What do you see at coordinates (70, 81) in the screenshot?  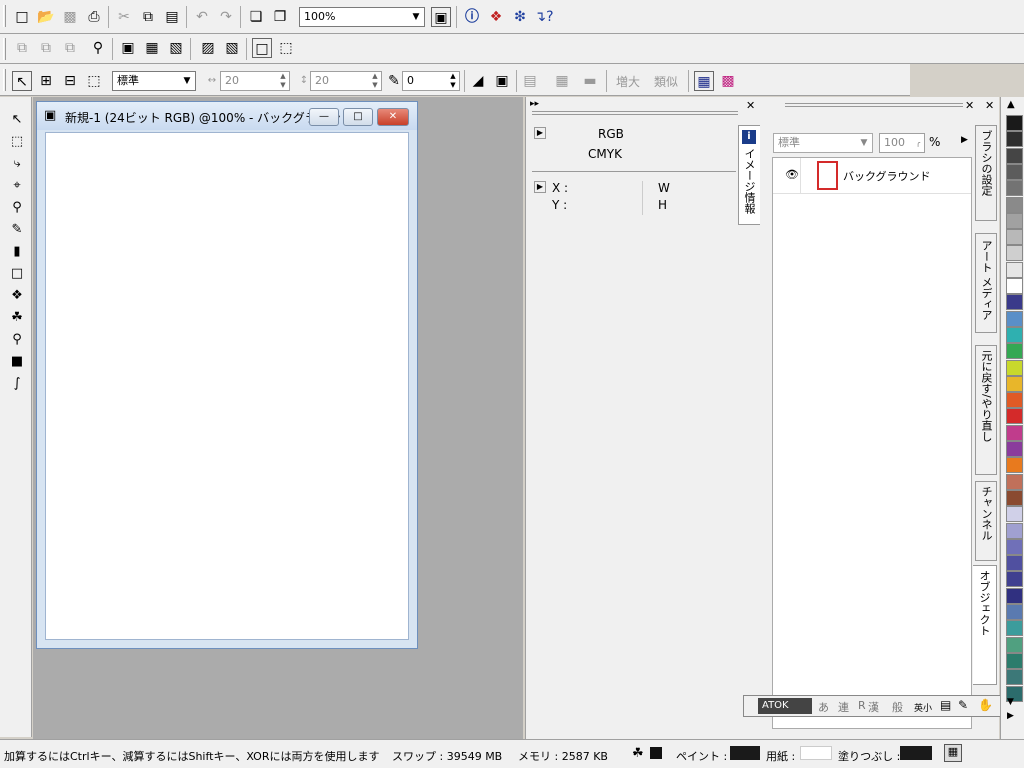 I see `mask-mode-subtract-icon: ⊟` at bounding box center [70, 81].